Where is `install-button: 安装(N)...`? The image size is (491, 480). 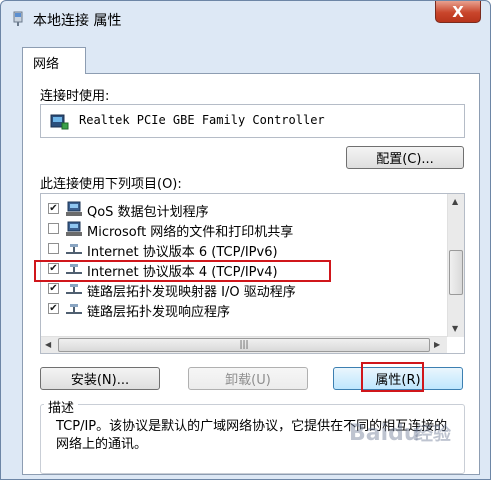 install-button: 安装(N)... is located at coordinates (100, 378).